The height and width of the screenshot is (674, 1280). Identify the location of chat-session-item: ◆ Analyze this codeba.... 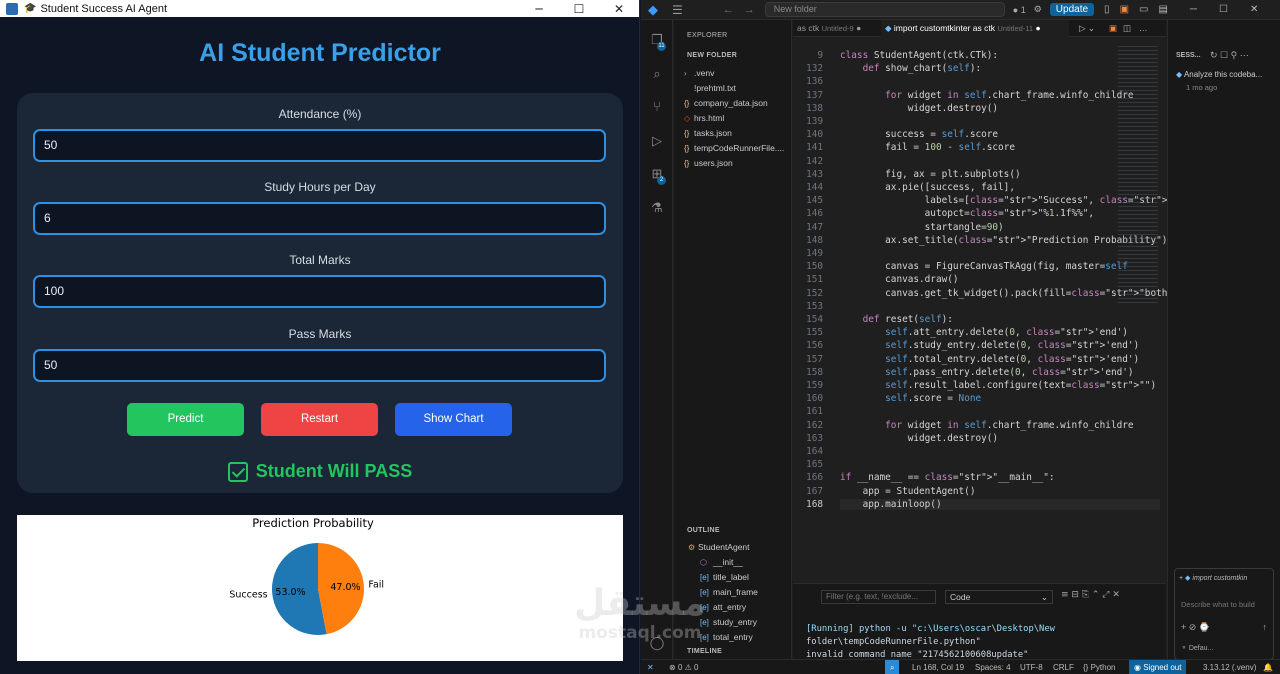
(1219, 74).